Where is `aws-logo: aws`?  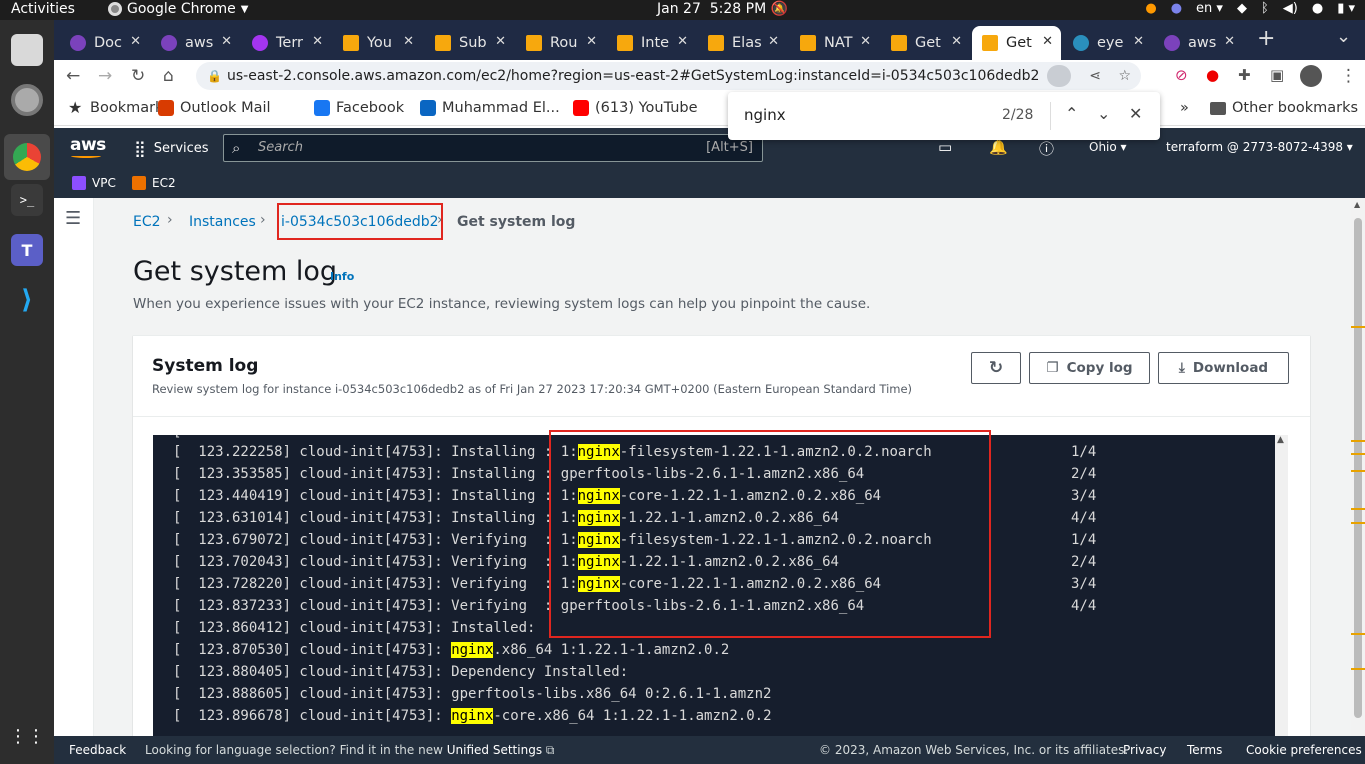 aws-logo: aws is located at coordinates (88, 145).